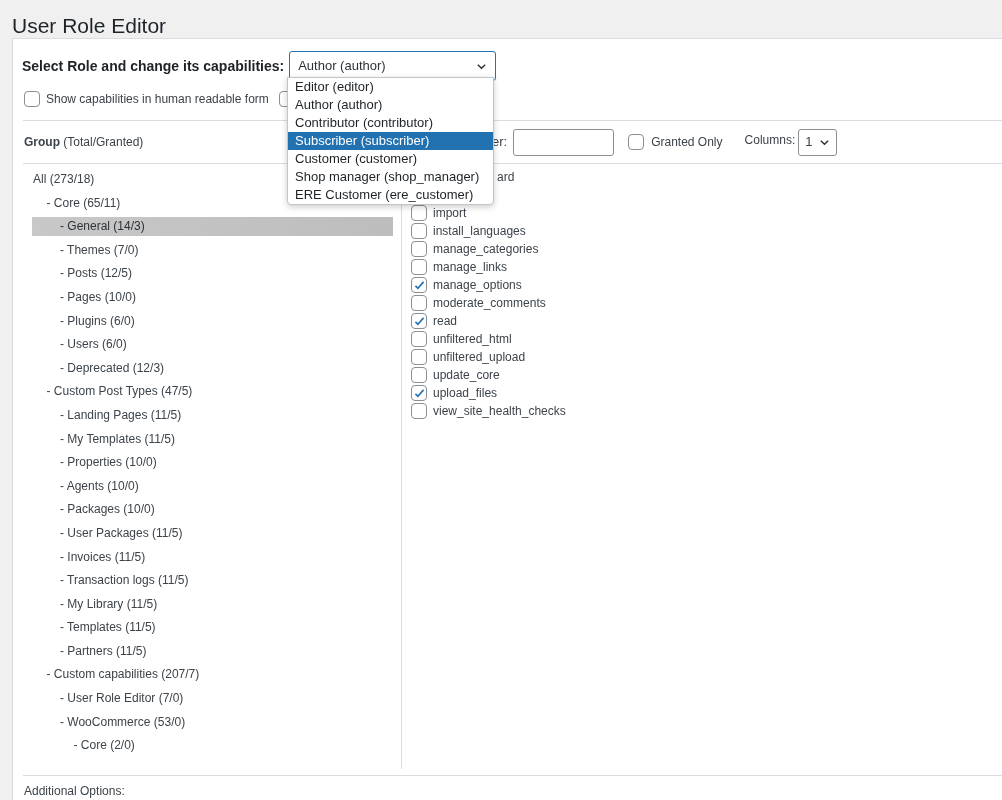 This screenshot has height=800, width=1002. I want to click on capability-label: ard, so click(506, 177).